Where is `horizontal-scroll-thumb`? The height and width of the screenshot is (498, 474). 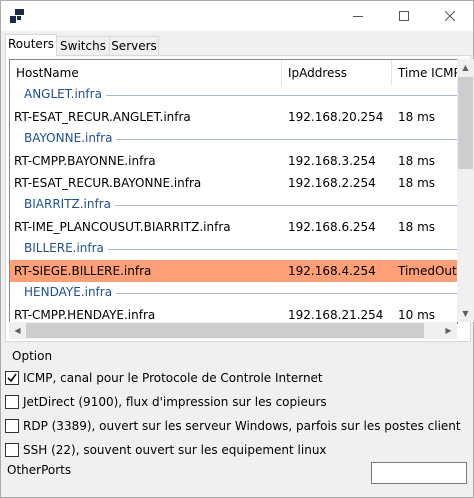
horizontal-scroll-thumb is located at coordinates (225, 330).